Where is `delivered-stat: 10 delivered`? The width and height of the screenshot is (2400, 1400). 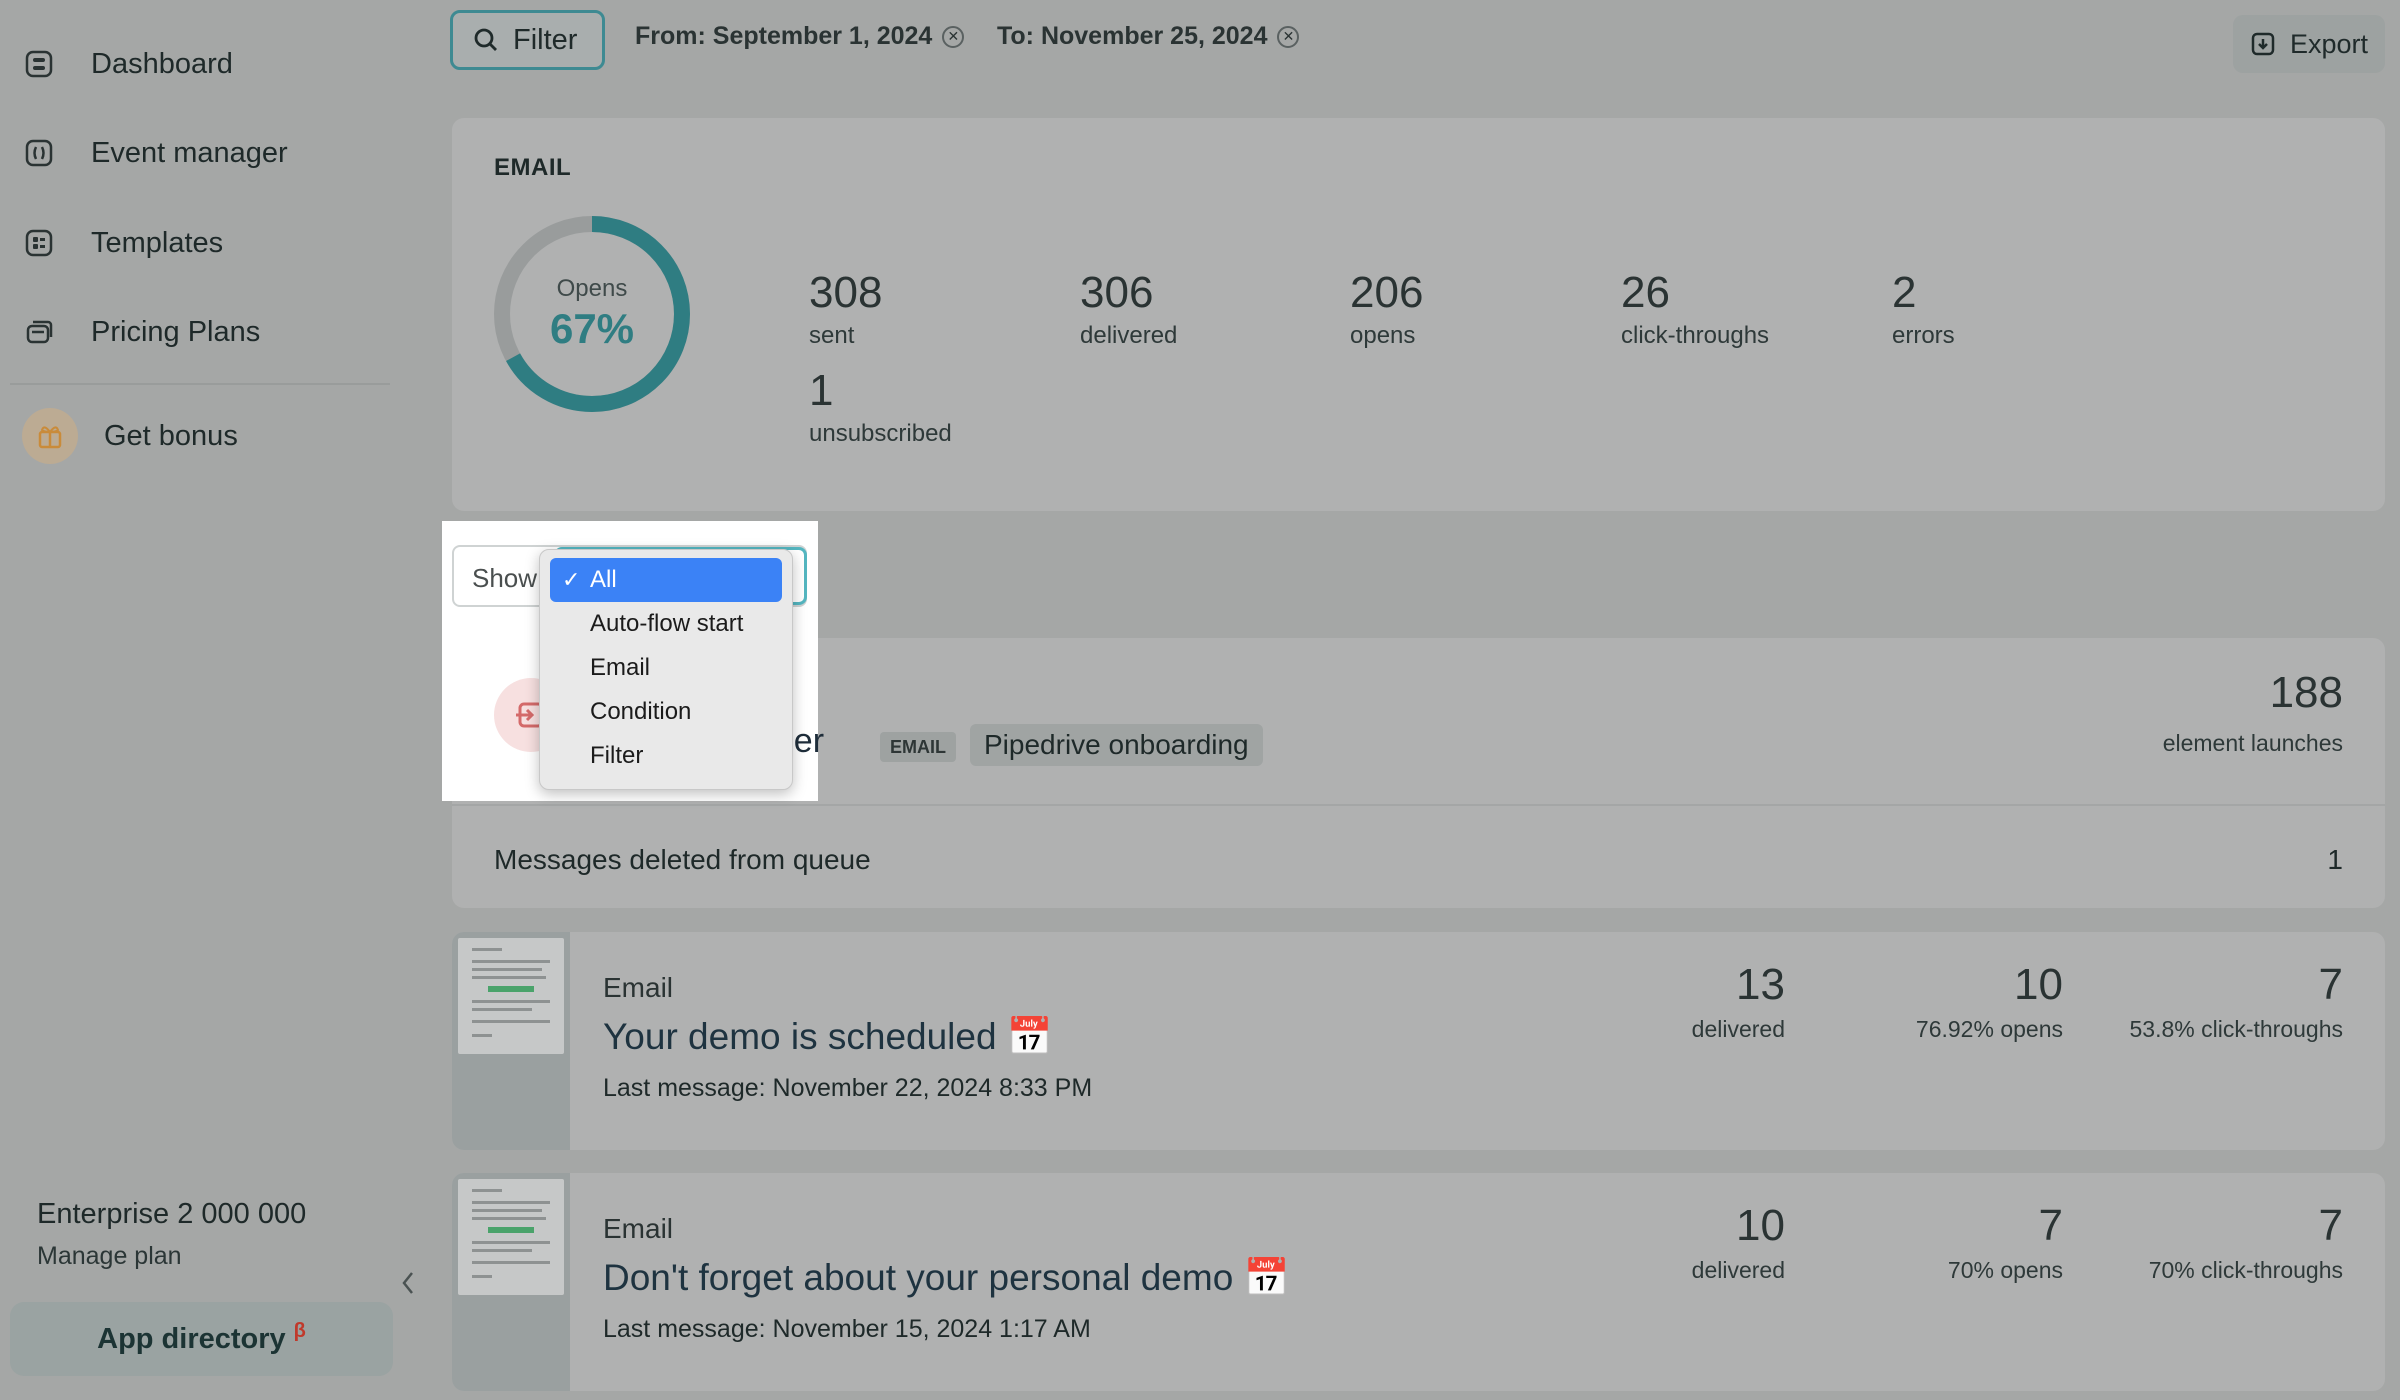 delivered-stat: 10 delivered is located at coordinates (1738, 1242).